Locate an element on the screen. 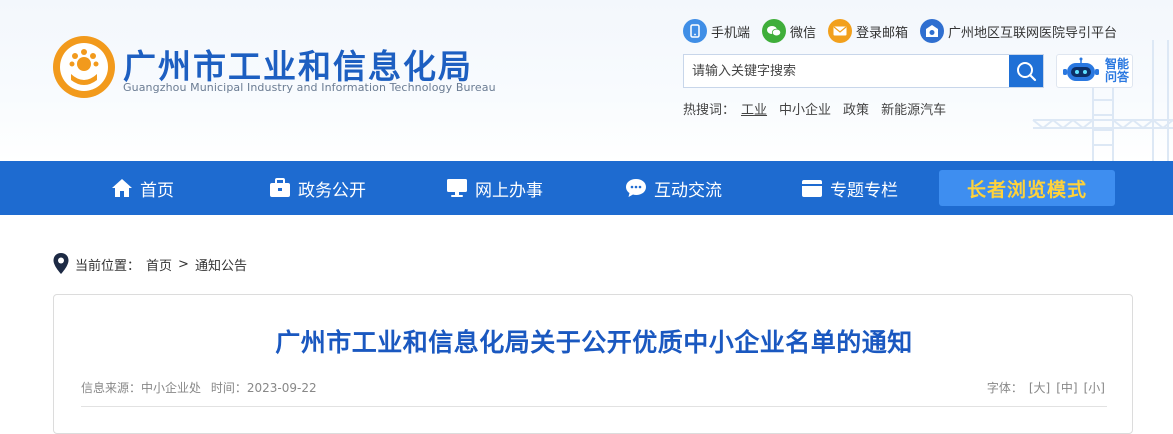 This screenshot has height=434, width=1173. nav-item-special-topics: 专题专栏 is located at coordinates (849, 188).